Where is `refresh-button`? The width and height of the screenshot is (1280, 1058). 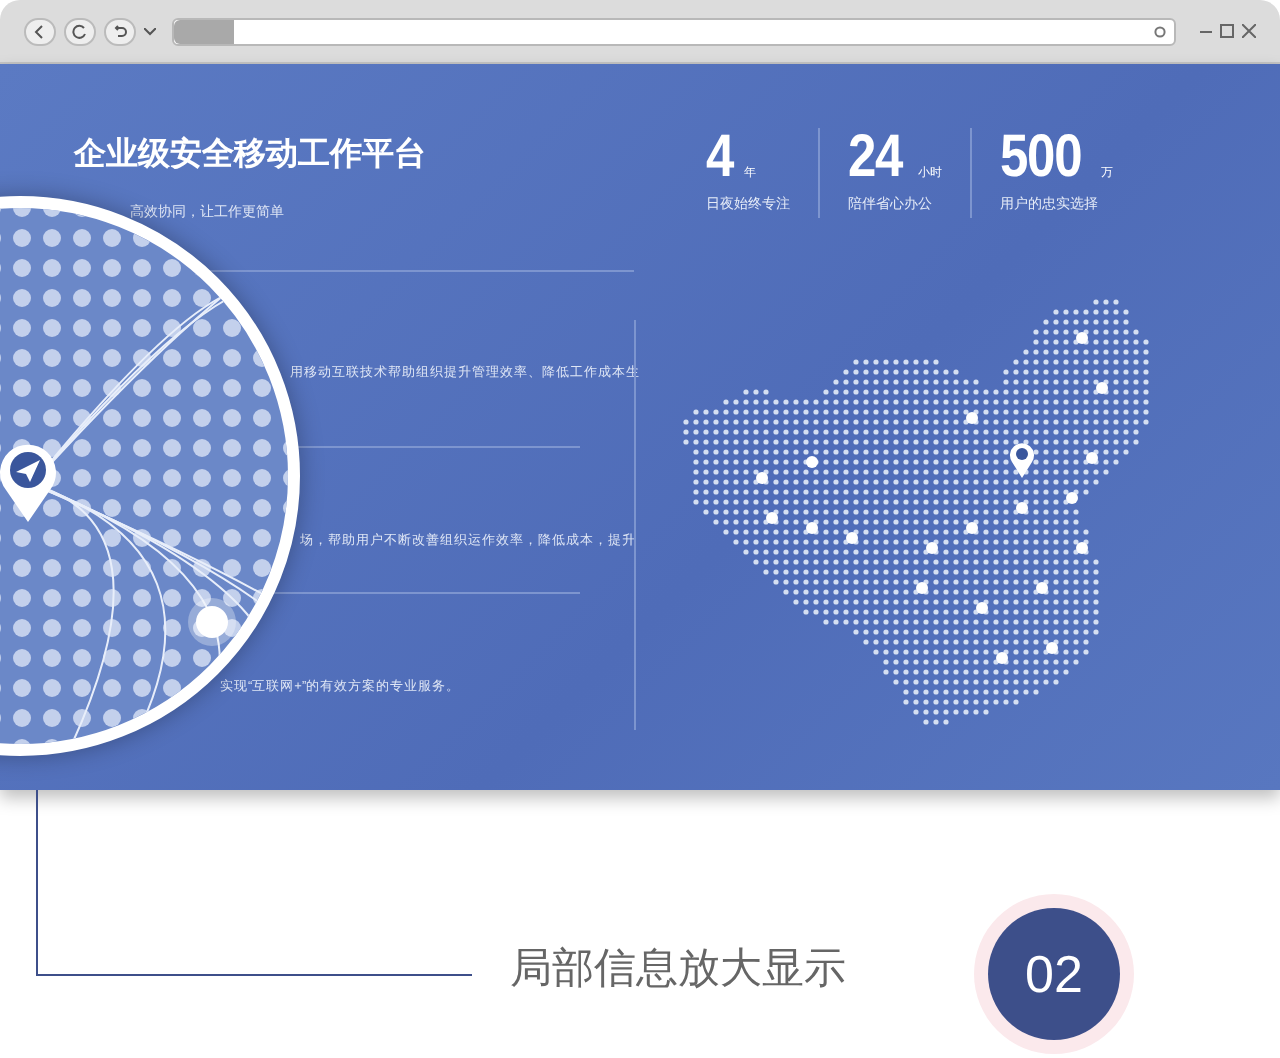
refresh-button is located at coordinates (80, 31).